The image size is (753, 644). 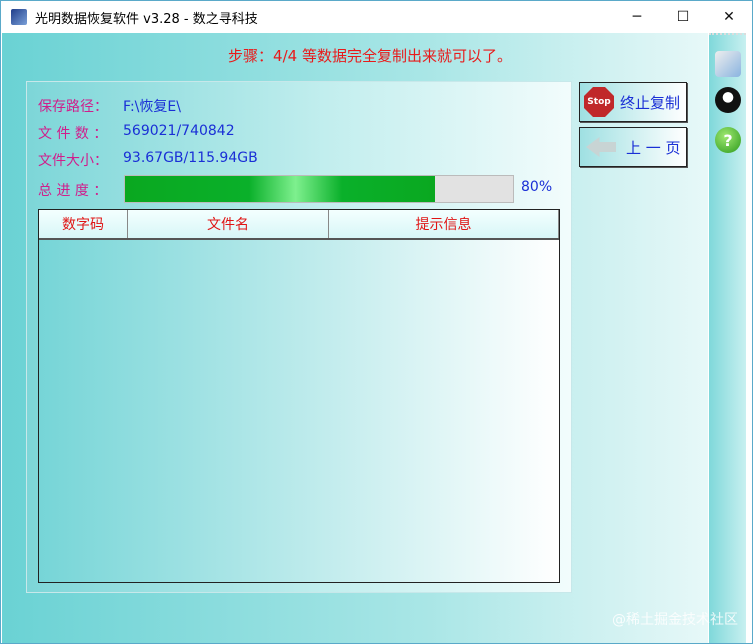 I want to click on stop-copy-button: Stop 终止复制, so click(x=633, y=102).